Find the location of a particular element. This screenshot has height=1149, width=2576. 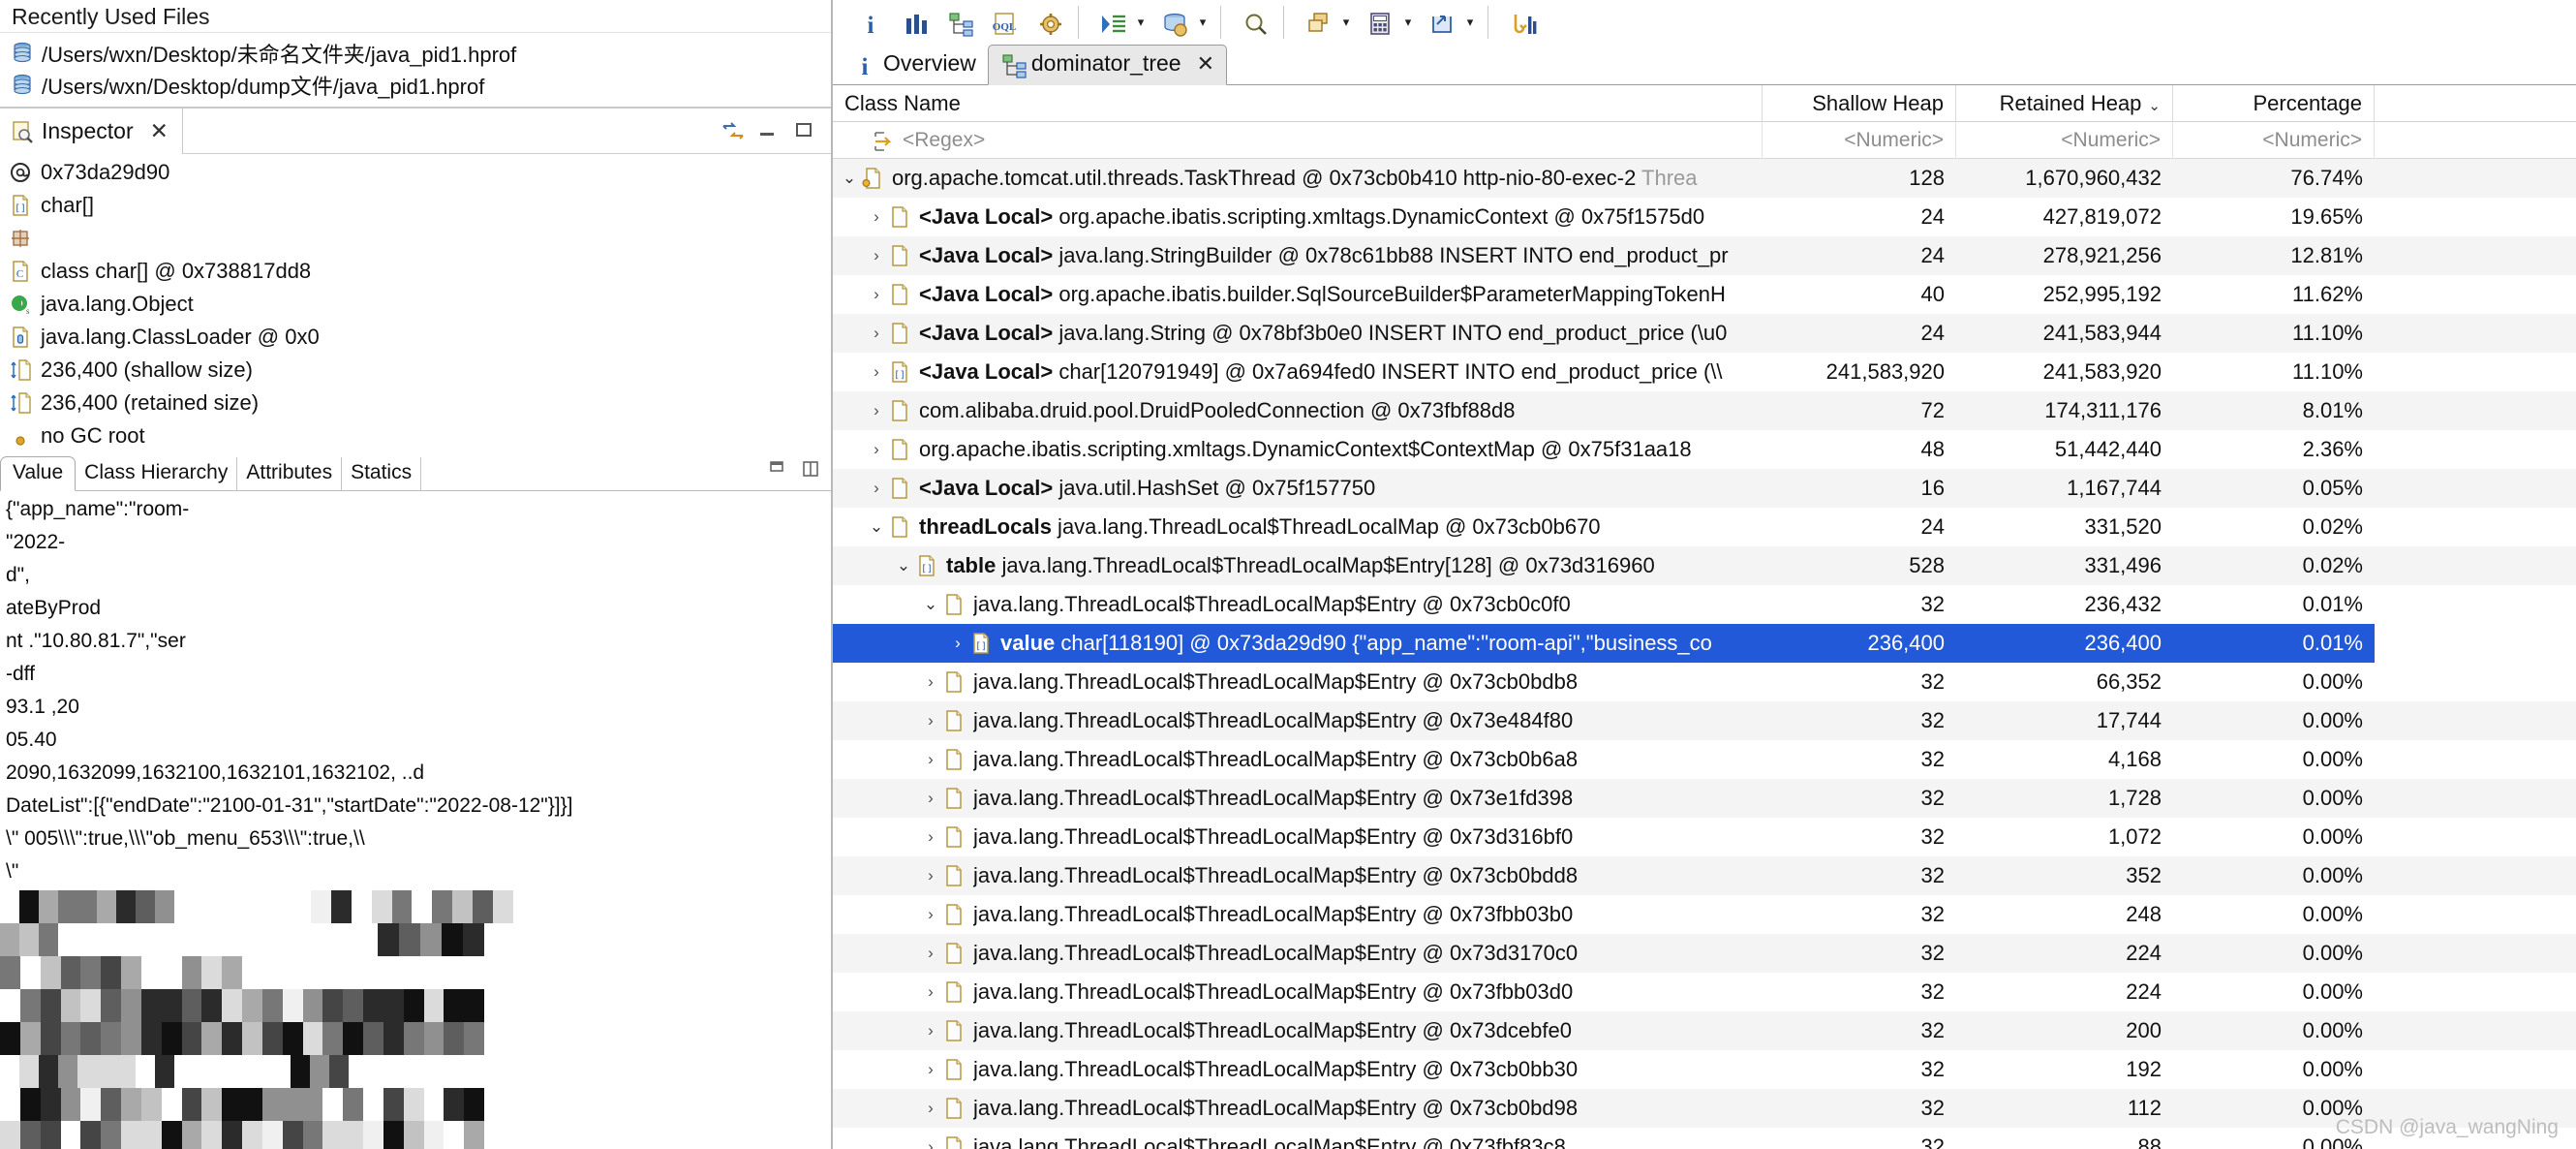

tab-inspector: Inspector ✕ is located at coordinates (91, 131).